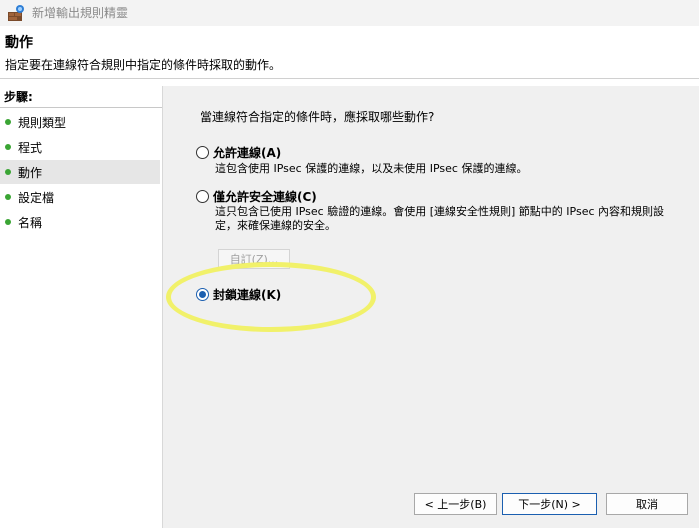 The height and width of the screenshot is (528, 699). I want to click on page-header: 動作 指定要在連線符合規則中指定的條件時採取的動作。, so click(349, 52).